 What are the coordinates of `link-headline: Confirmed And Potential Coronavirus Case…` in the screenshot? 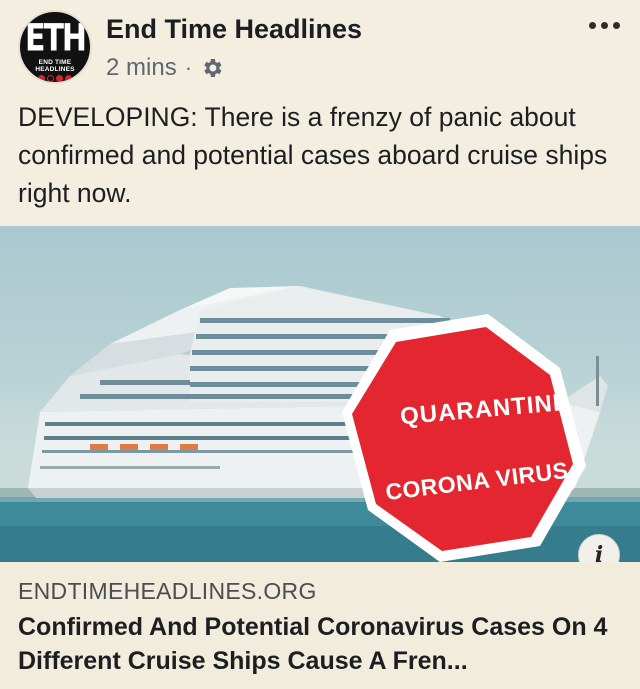 It's located at (323, 644).